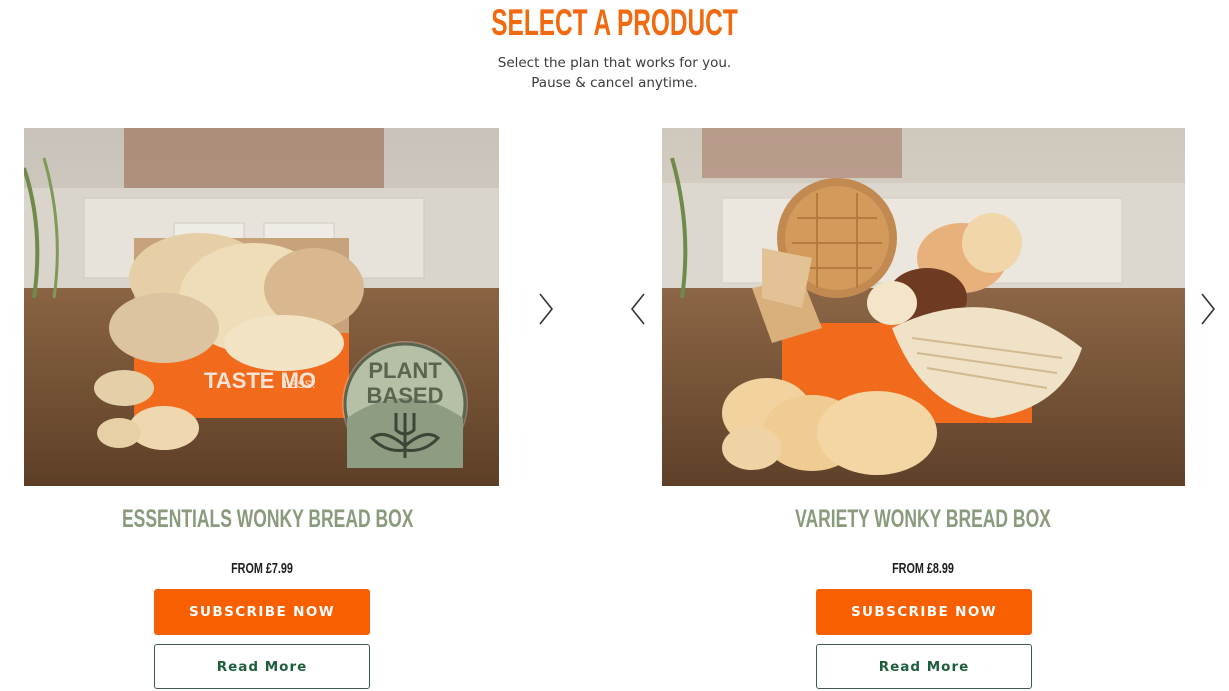 This screenshot has height=691, width=1229. I want to click on chevron-left-icon, so click(637, 309).